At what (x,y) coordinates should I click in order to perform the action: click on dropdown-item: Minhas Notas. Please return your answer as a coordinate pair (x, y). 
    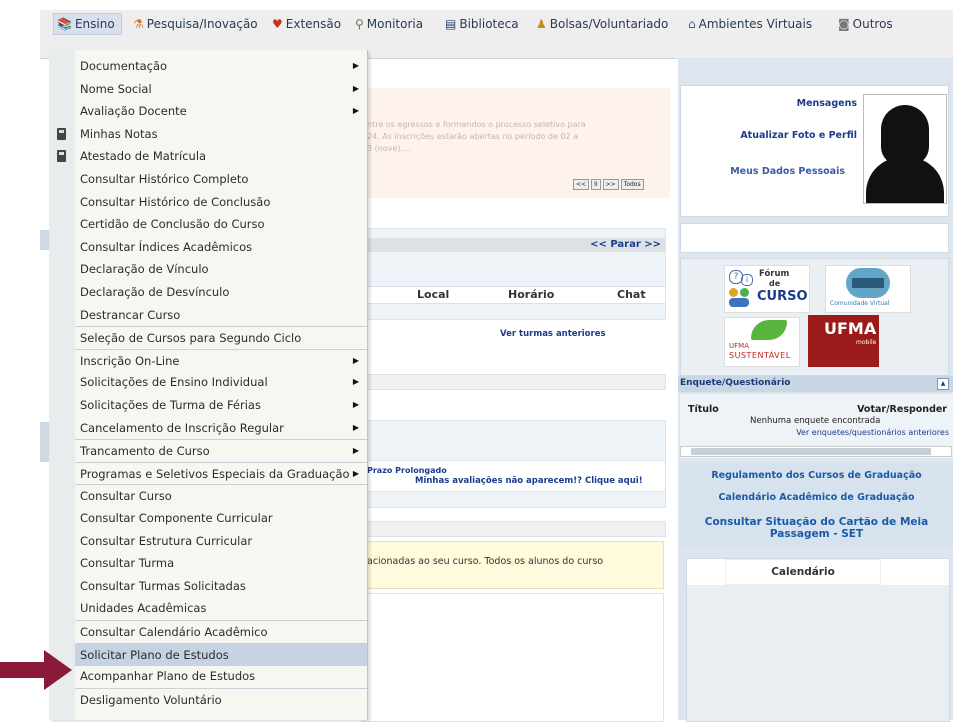
    Looking at the image, I should click on (221, 134).